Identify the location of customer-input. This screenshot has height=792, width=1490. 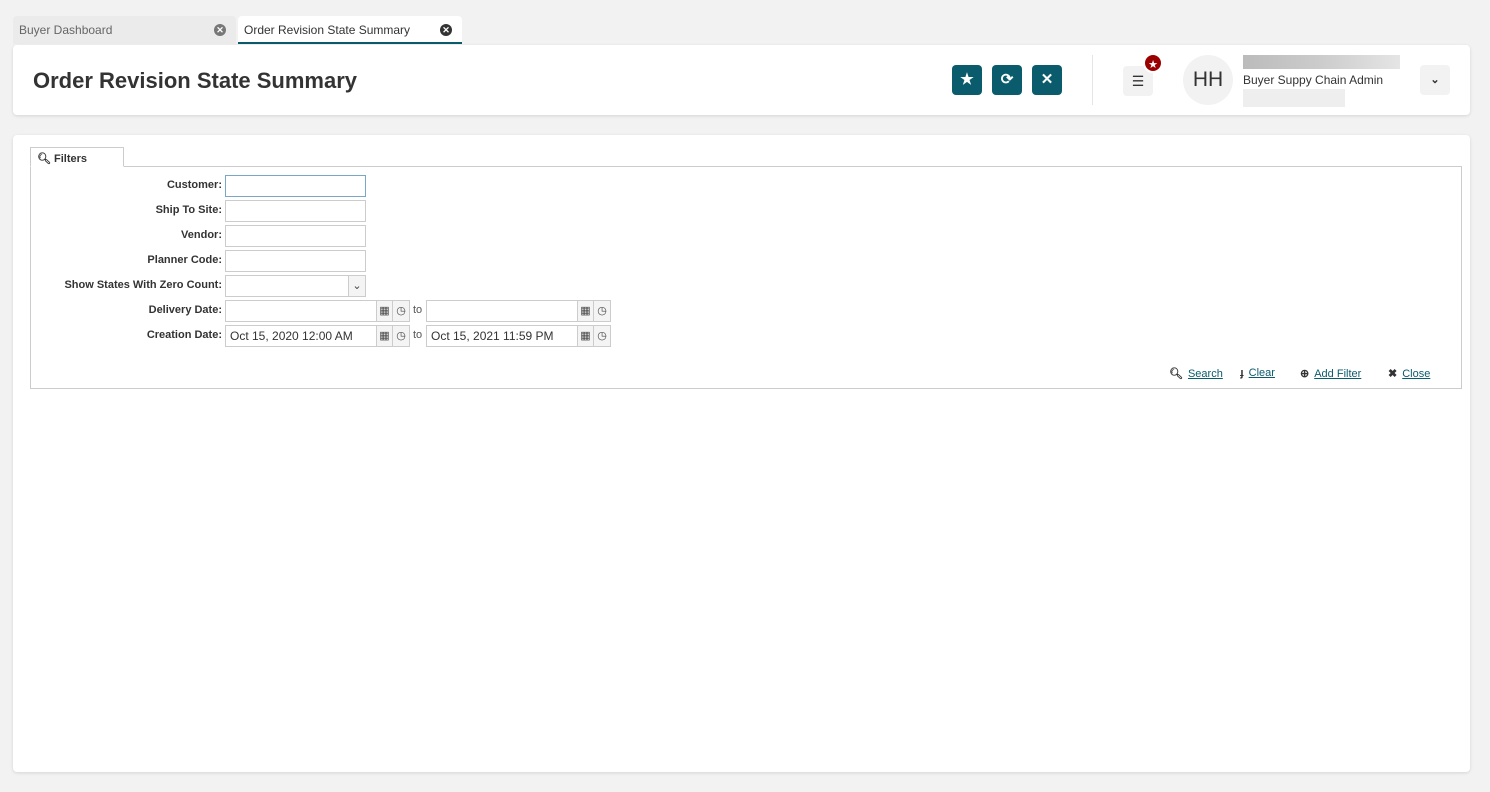
(295, 186).